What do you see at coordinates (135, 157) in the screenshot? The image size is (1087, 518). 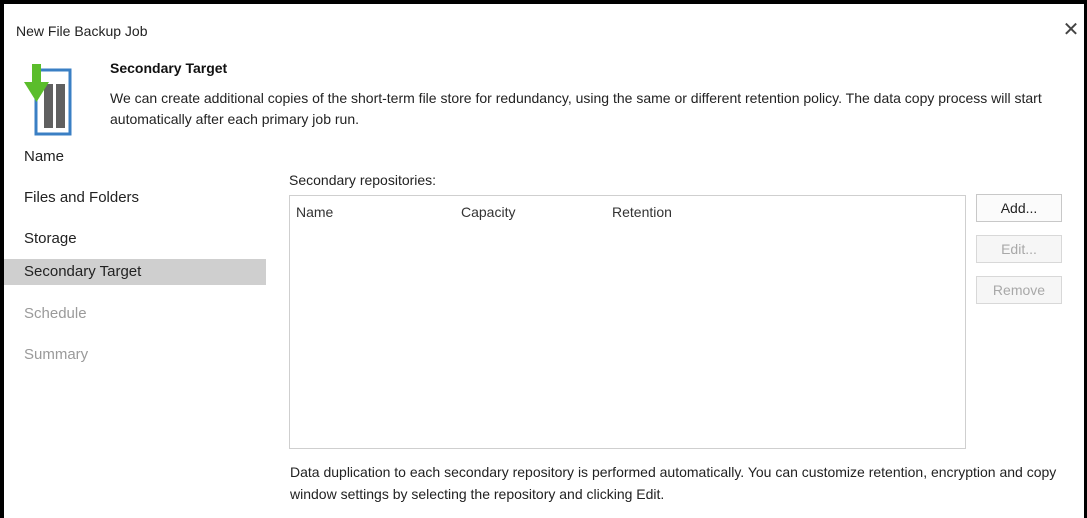 I see `step-name: Name` at bounding box center [135, 157].